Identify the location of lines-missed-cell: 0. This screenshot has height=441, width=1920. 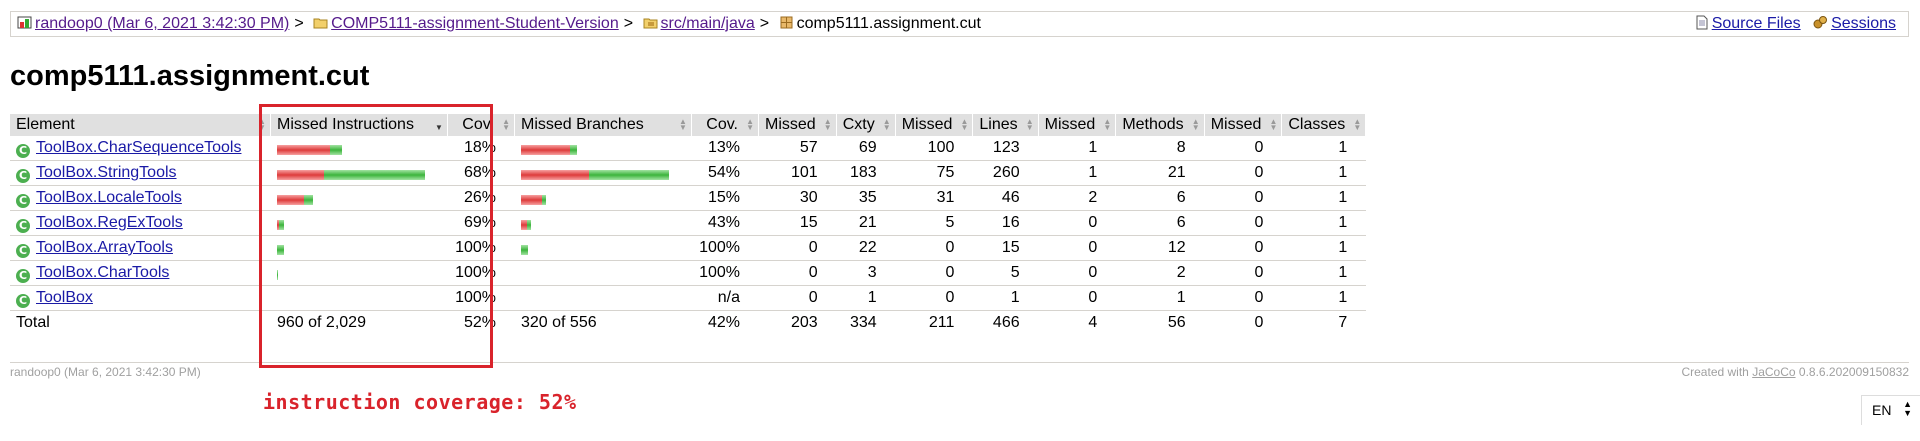
(934, 273).